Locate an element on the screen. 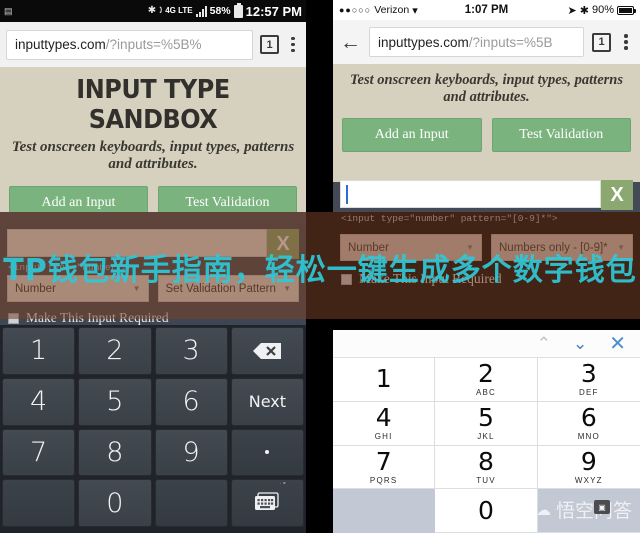 The height and width of the screenshot is (533, 640). android-input-row: X is located at coordinates (153, 240).